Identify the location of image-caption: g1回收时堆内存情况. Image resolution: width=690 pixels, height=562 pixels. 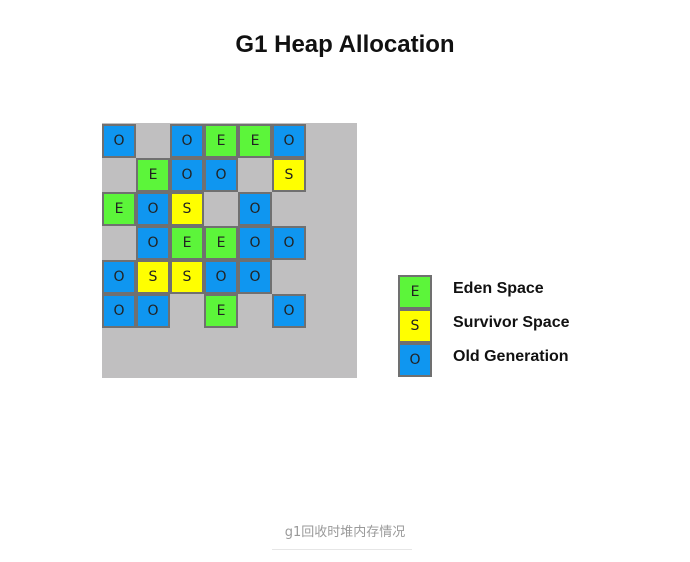
(345, 532).